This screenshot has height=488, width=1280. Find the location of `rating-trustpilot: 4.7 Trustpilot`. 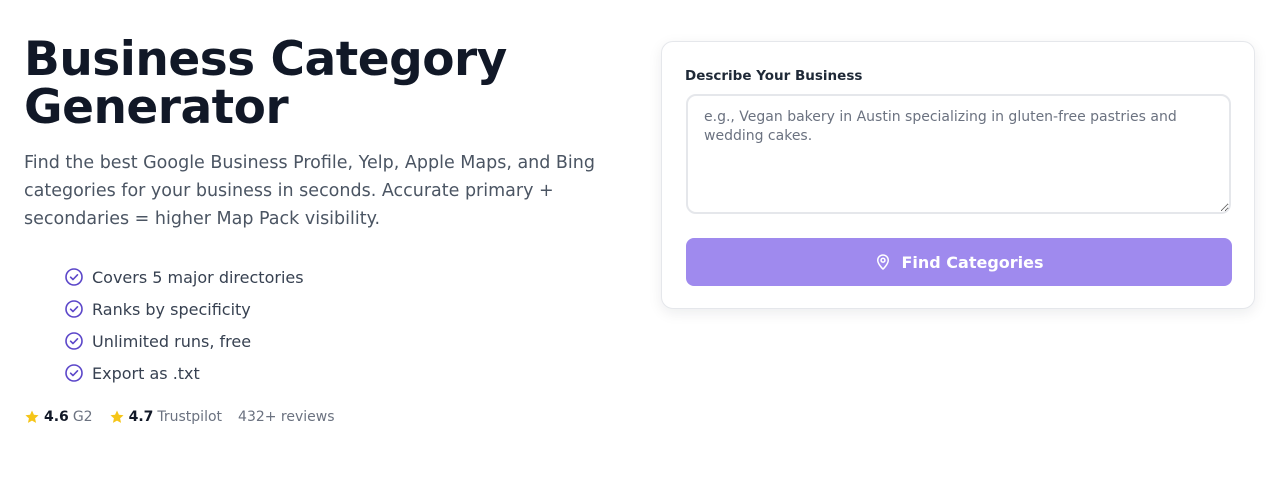

rating-trustpilot: 4.7 Trustpilot is located at coordinates (165, 417).